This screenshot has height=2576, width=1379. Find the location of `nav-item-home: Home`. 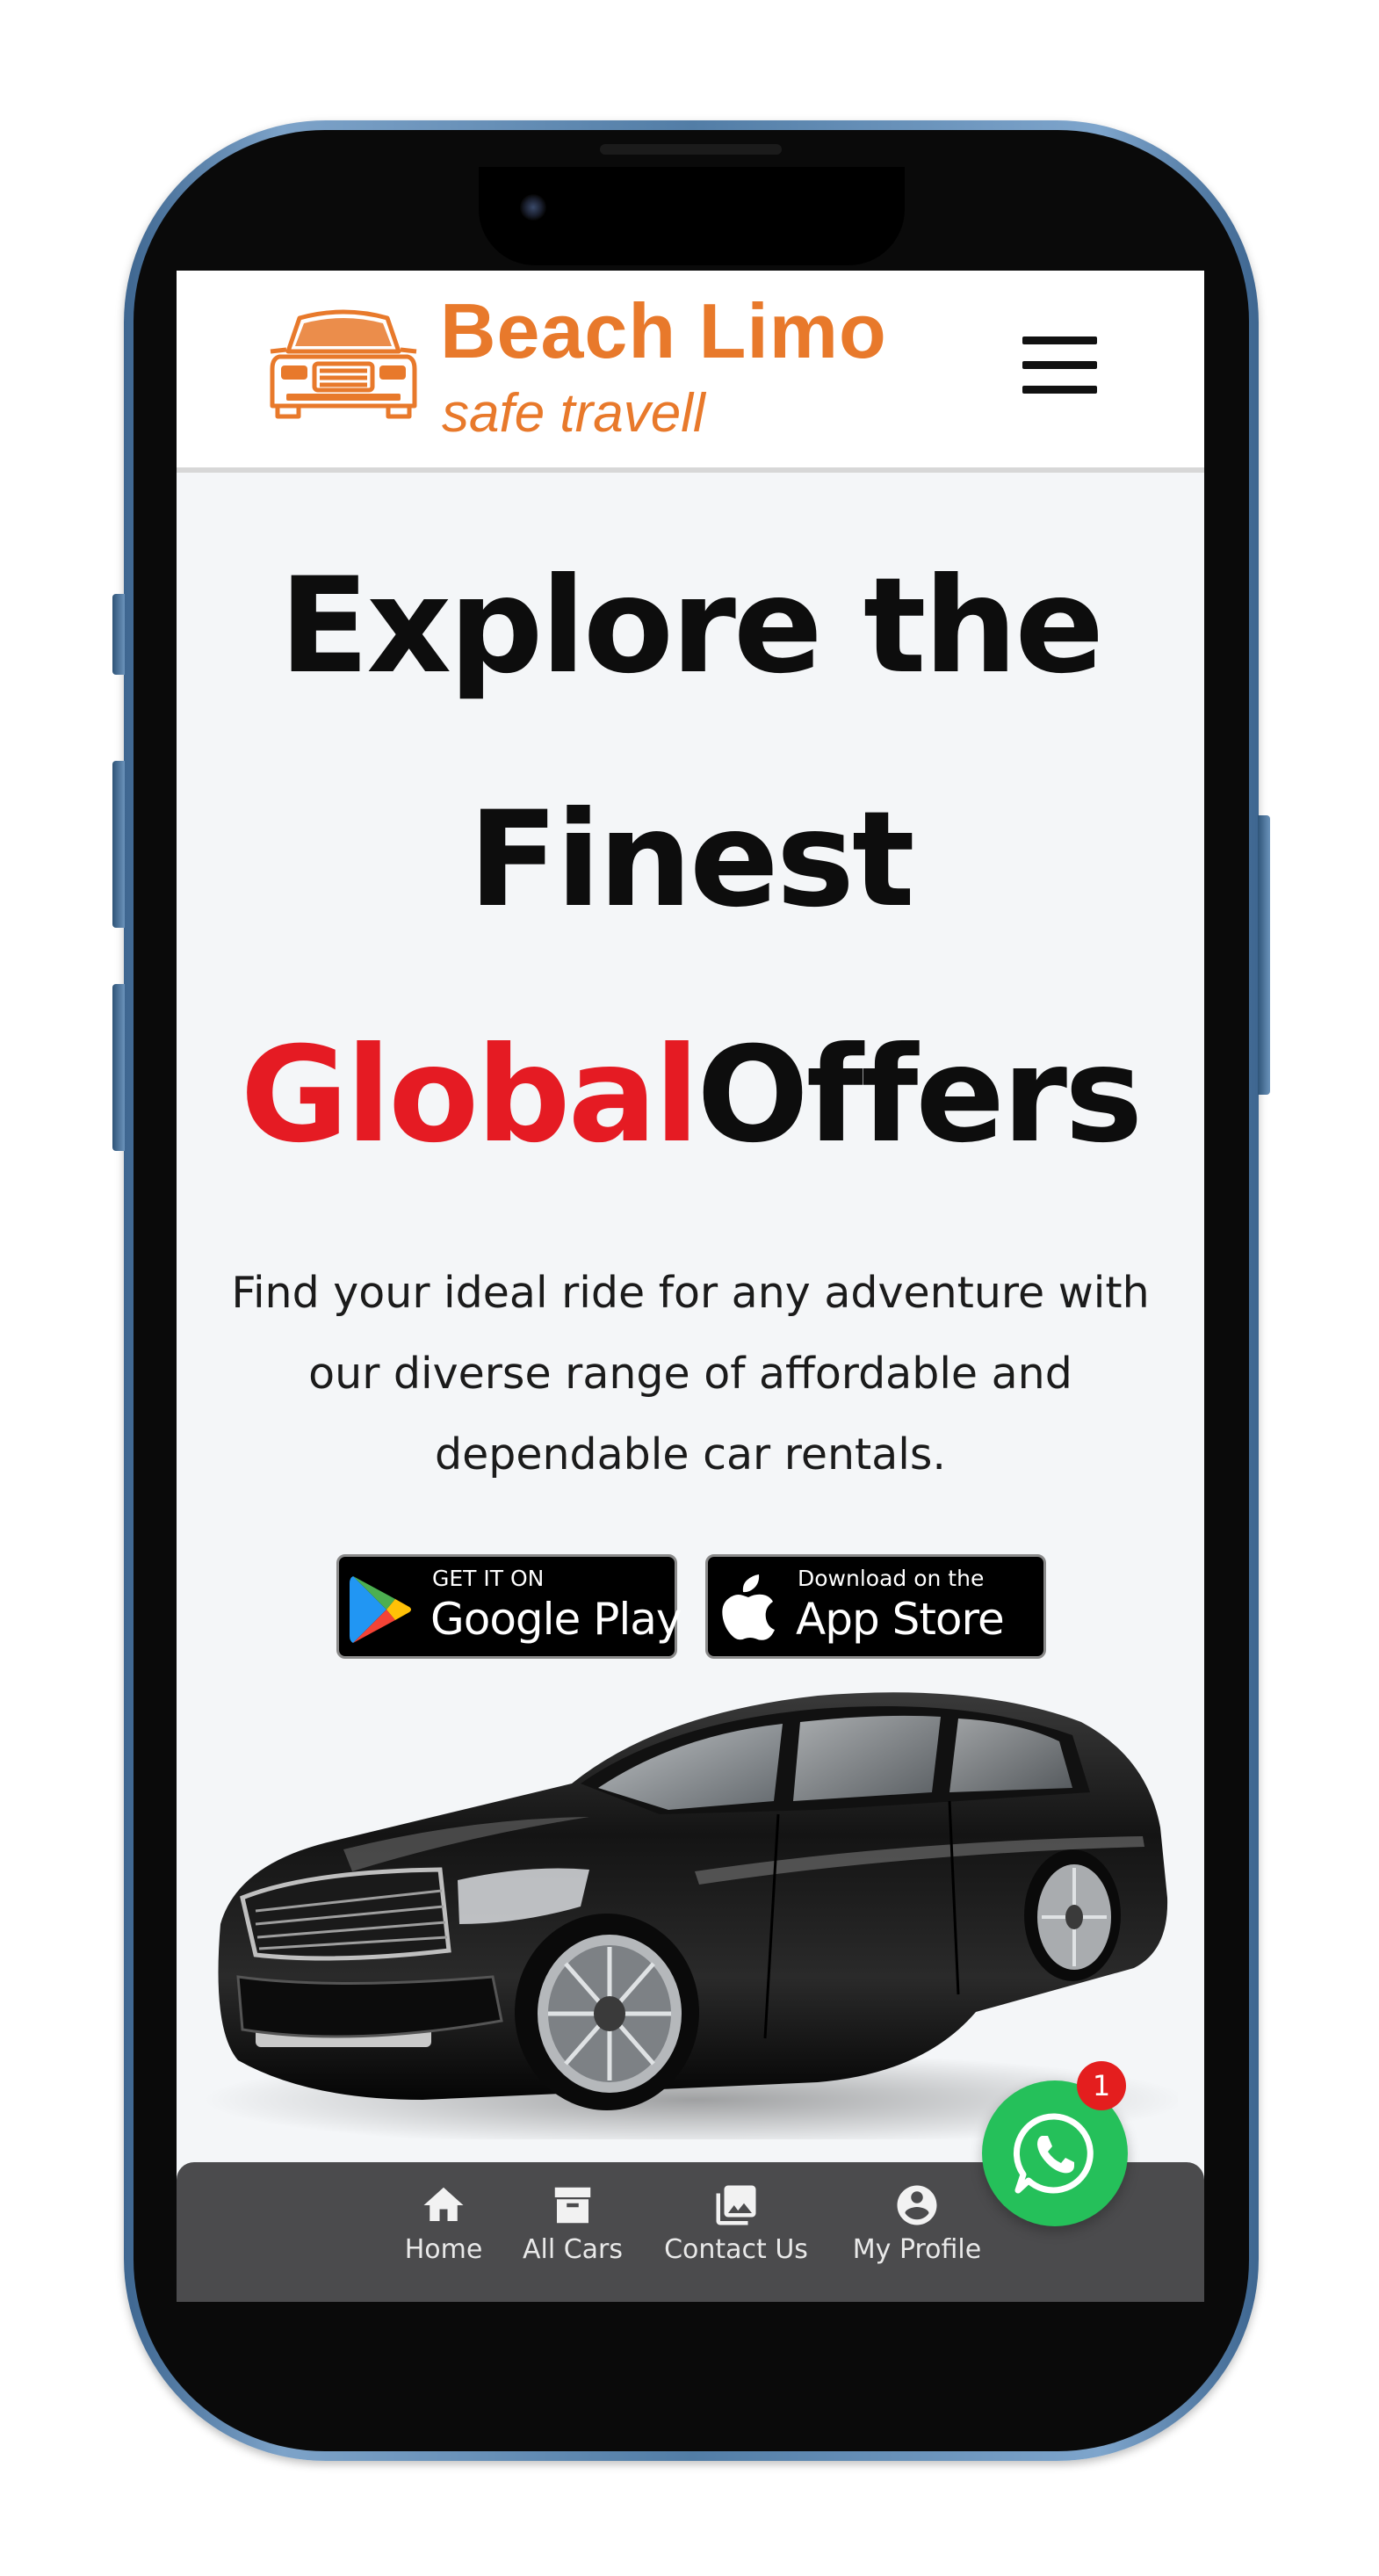

nav-item-home: Home is located at coordinates (444, 2223).